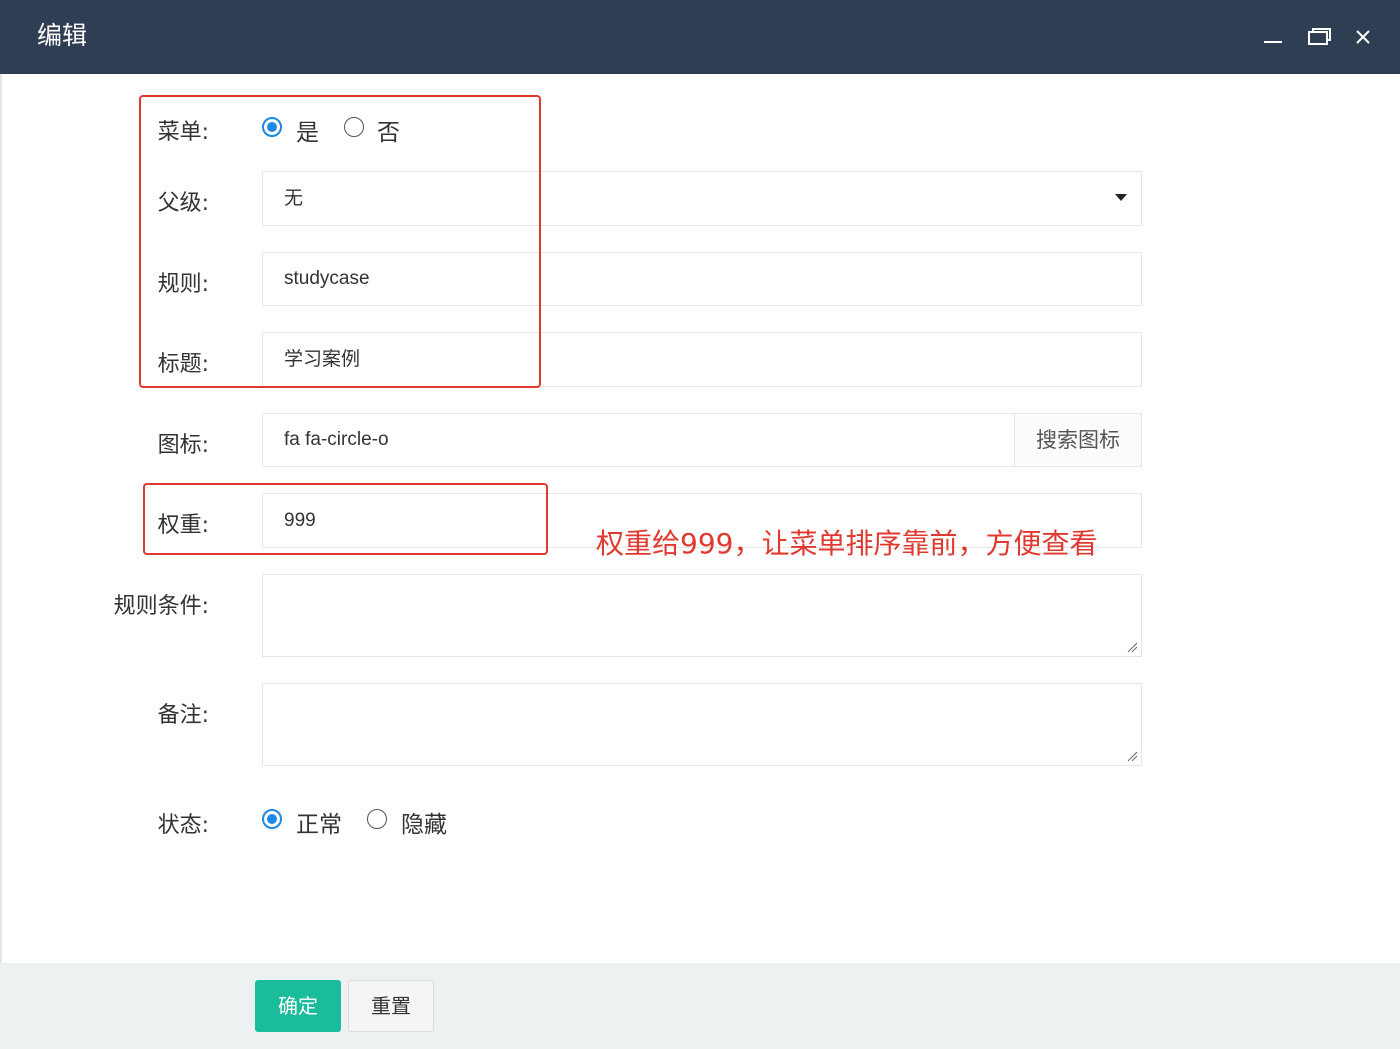  I want to click on condition-textarea, so click(702, 615).